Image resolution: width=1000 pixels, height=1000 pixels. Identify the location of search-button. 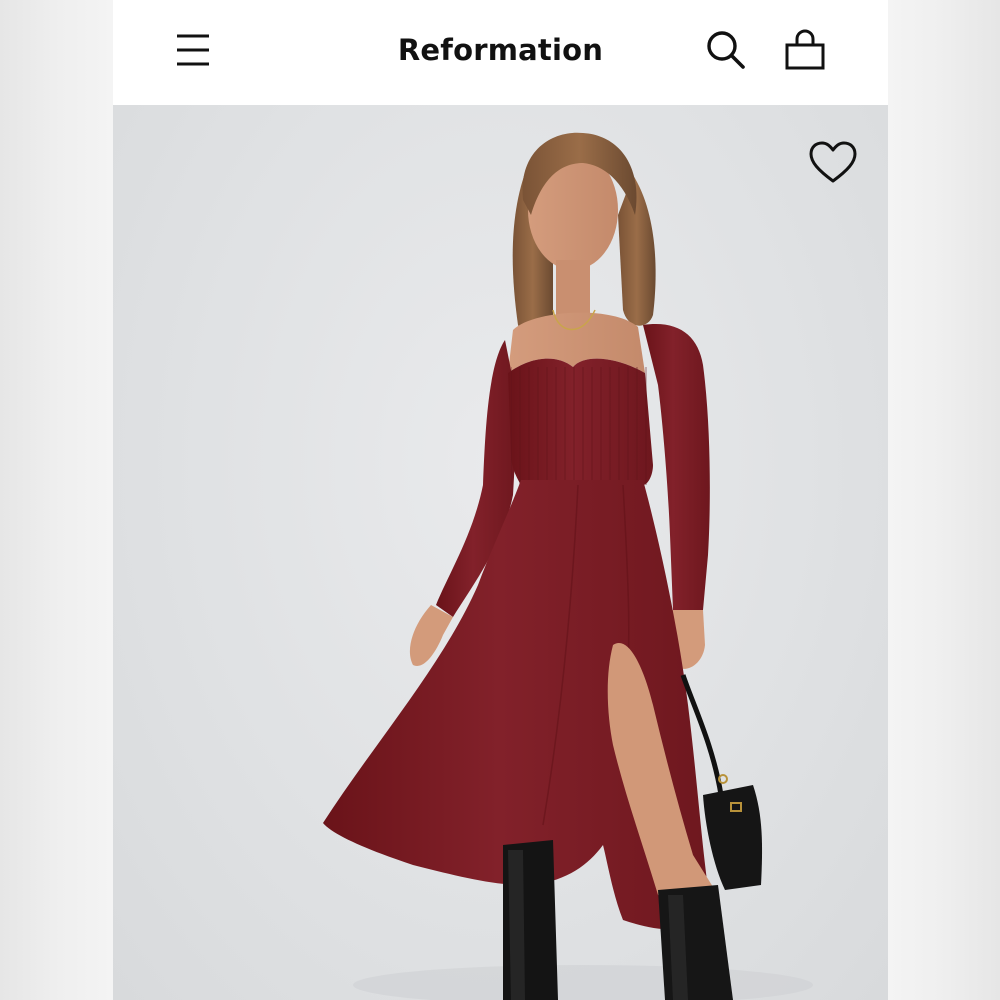
(726, 50).